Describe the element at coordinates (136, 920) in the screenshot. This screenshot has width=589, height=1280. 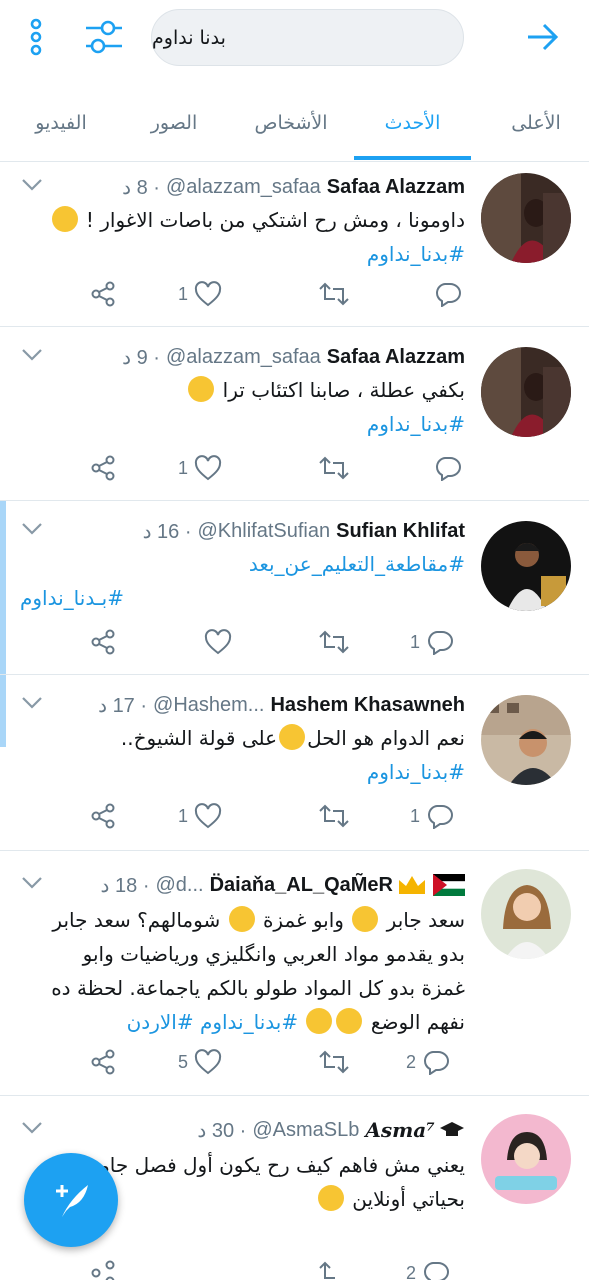
I see `tweet-line: شومالهم؟ سعد جابر` at that location.